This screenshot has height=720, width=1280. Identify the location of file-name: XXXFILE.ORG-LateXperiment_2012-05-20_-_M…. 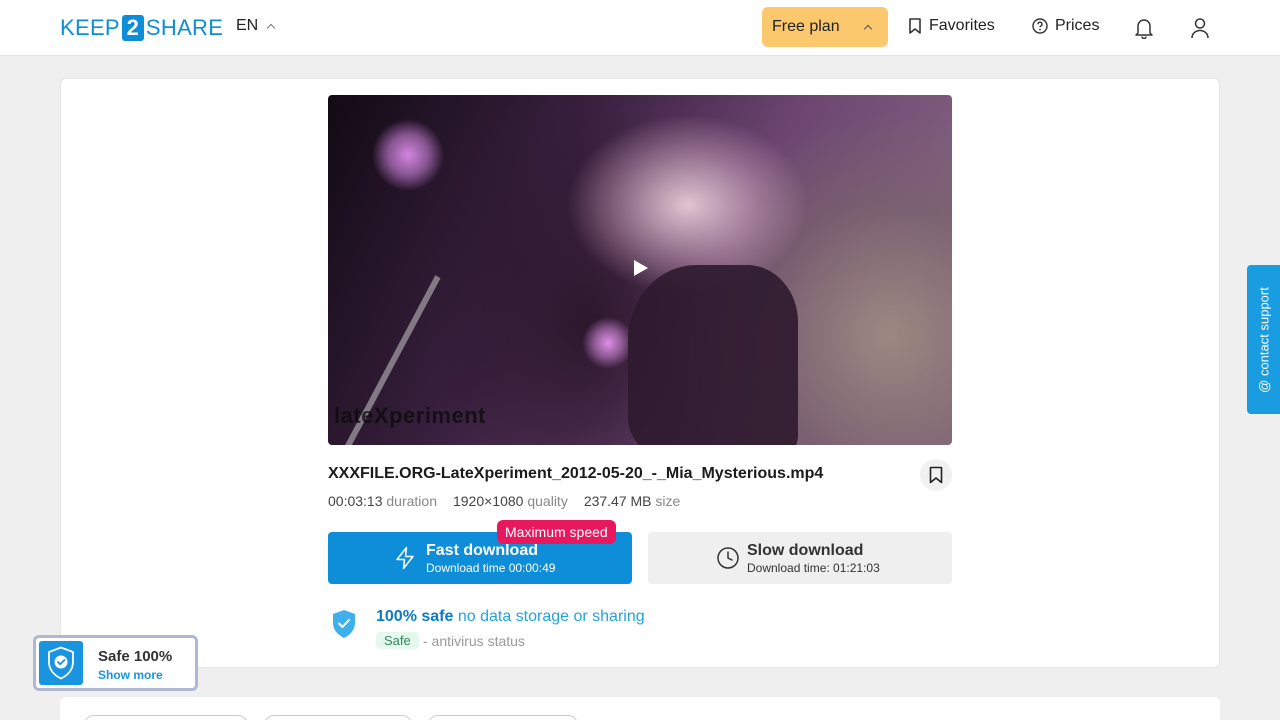
(576, 473).